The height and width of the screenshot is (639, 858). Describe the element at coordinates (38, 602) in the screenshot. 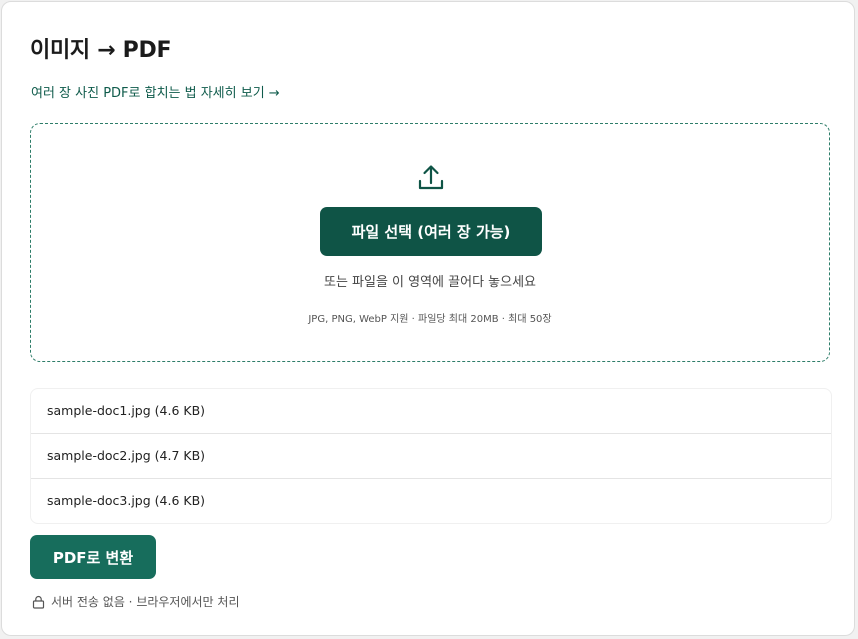

I see `lock-icon` at that location.